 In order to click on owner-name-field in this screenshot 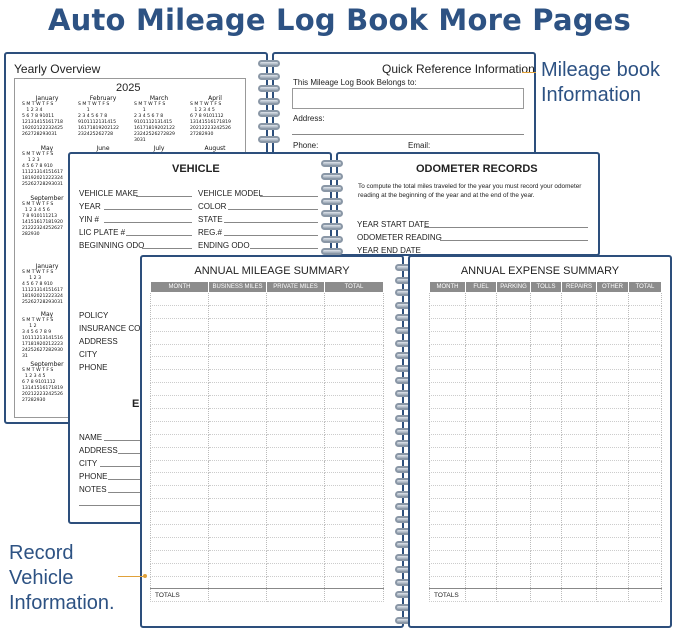, I will do `click(408, 98)`.